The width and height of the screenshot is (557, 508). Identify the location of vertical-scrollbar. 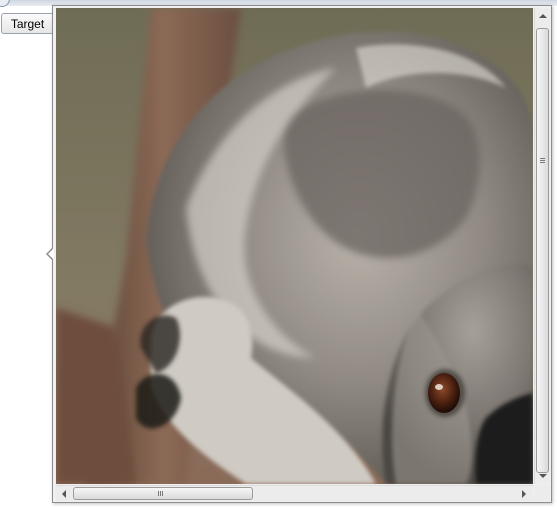
(542, 246).